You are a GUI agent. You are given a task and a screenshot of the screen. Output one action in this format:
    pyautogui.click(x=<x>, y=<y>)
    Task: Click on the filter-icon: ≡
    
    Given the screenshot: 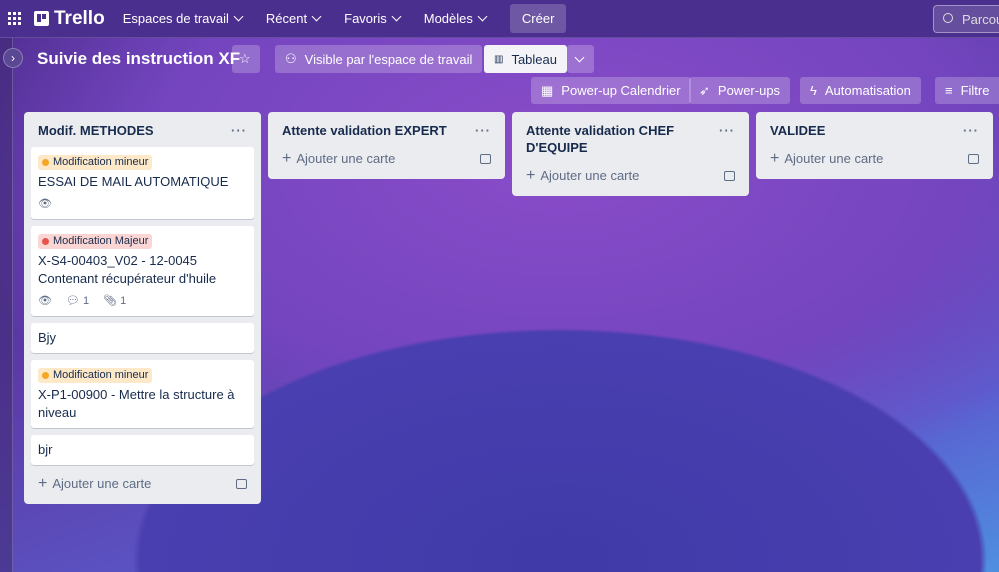 What is the action you would take?
    pyautogui.click(x=949, y=90)
    